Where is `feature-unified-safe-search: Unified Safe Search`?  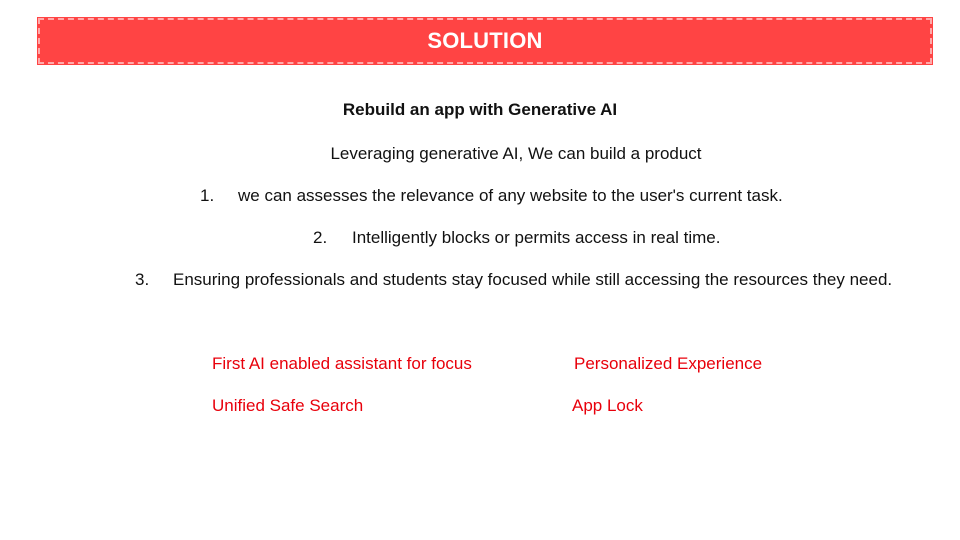 feature-unified-safe-search: Unified Safe Search is located at coordinates (288, 405).